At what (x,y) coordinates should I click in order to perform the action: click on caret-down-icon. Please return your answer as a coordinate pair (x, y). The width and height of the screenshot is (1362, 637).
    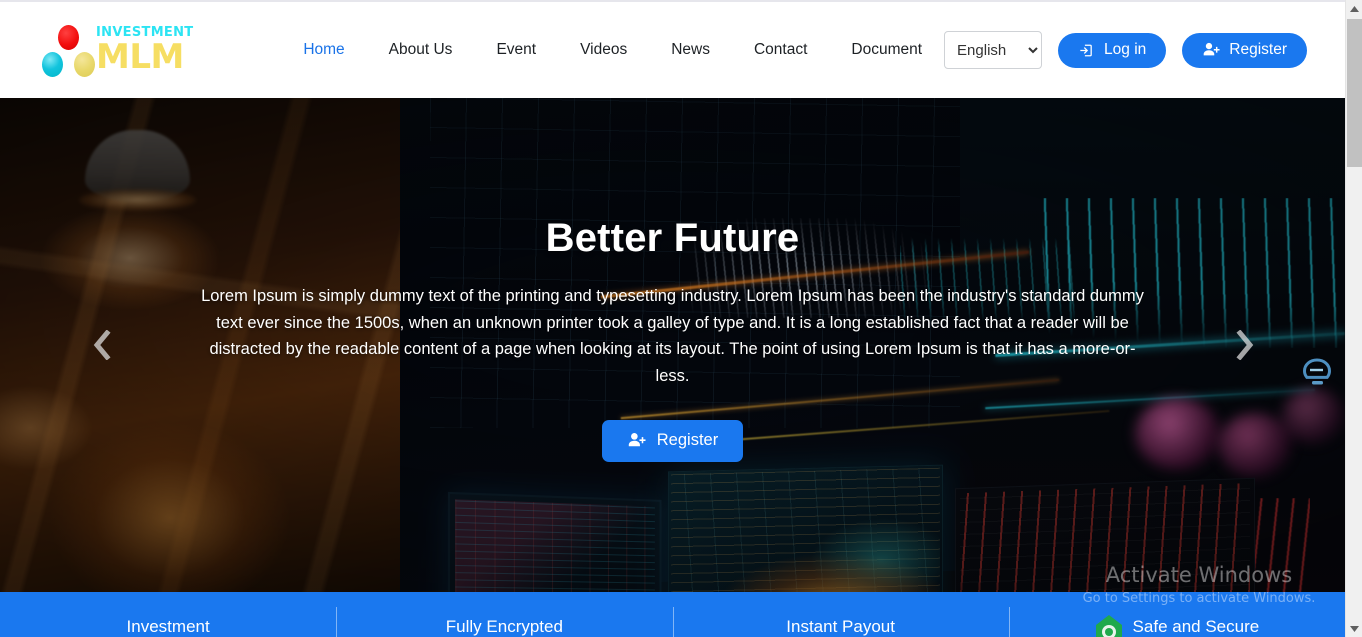
    Looking at the image, I should click on (1354, 628).